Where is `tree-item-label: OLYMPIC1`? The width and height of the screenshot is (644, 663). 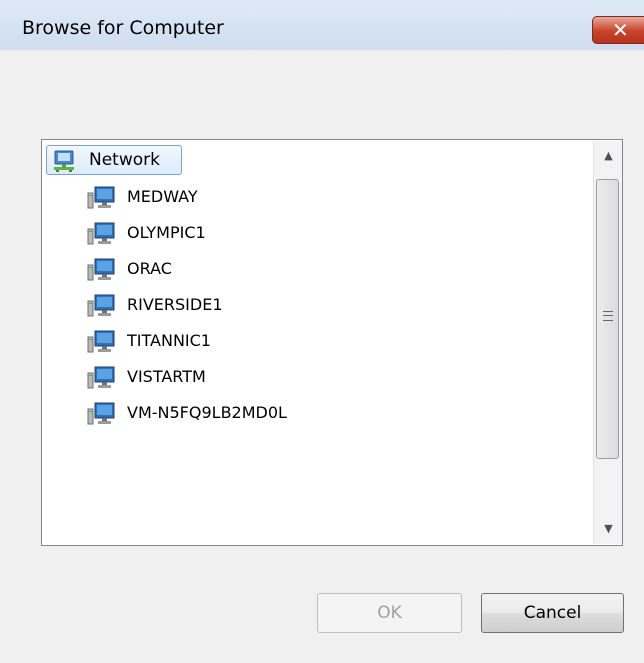 tree-item-label: OLYMPIC1 is located at coordinates (166, 232).